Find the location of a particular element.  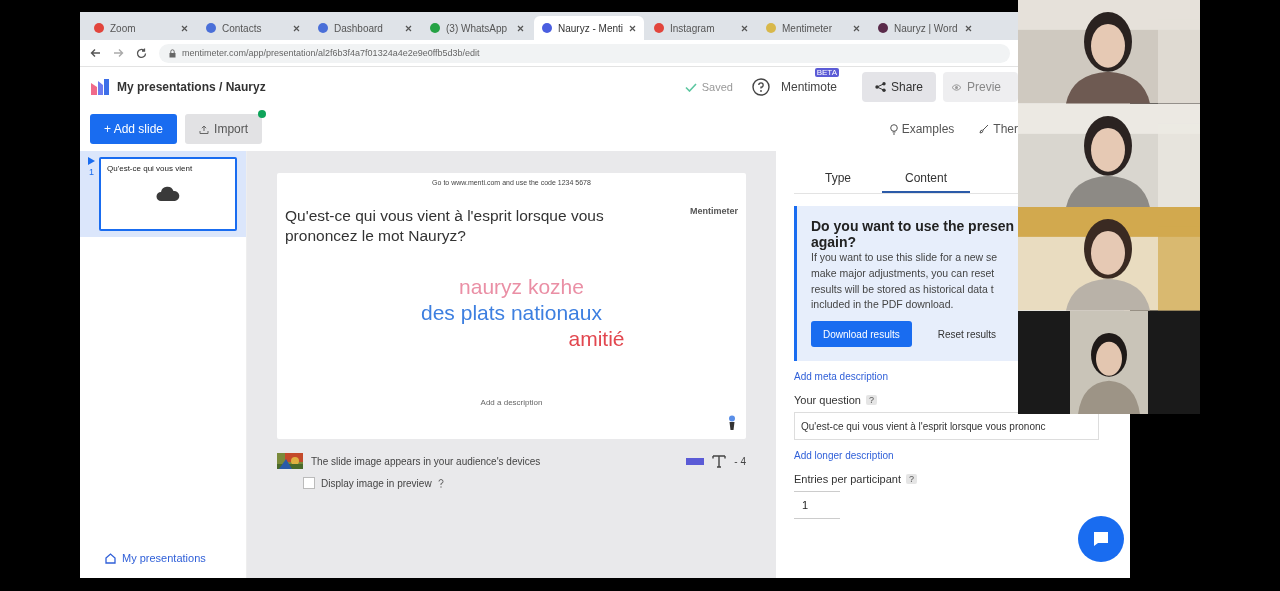

slide-question: Qu'est-ce qui vous vient à l'esprit lorsque vous prononcez le mot Nauryz? is located at coordinates (445, 226).